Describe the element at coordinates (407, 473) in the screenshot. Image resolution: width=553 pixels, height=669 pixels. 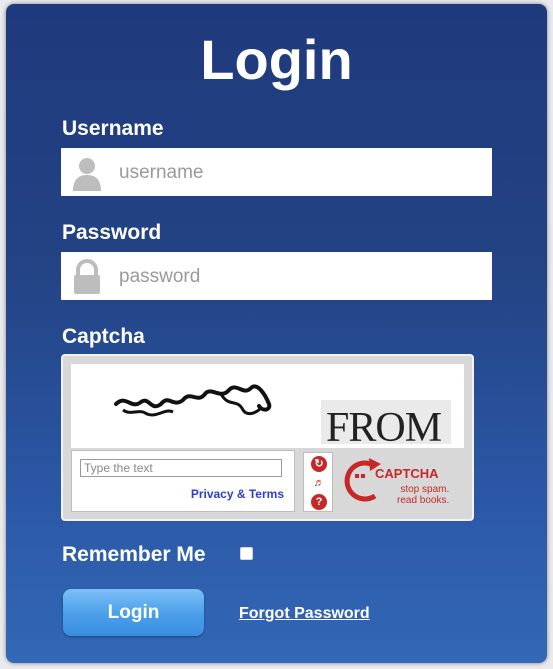
I see `captcha-brand: CAPTCHA` at that location.